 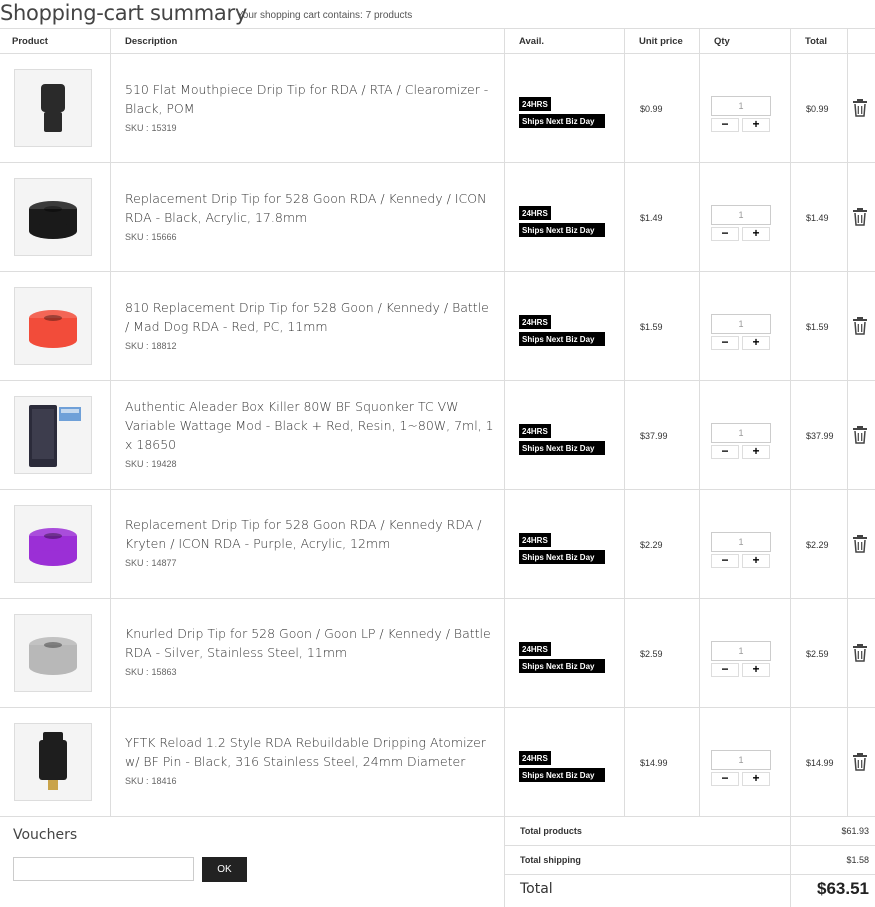 I want to click on sku-value: 18416, so click(x=164, y=781).